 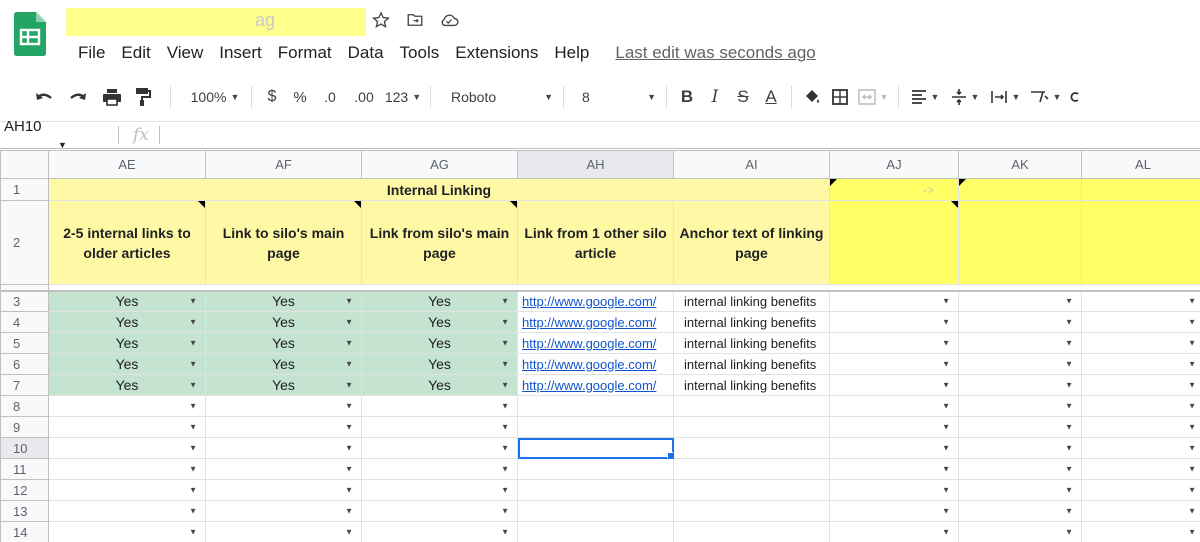 I want to click on cloud-saved-icon, so click(x=449, y=20).